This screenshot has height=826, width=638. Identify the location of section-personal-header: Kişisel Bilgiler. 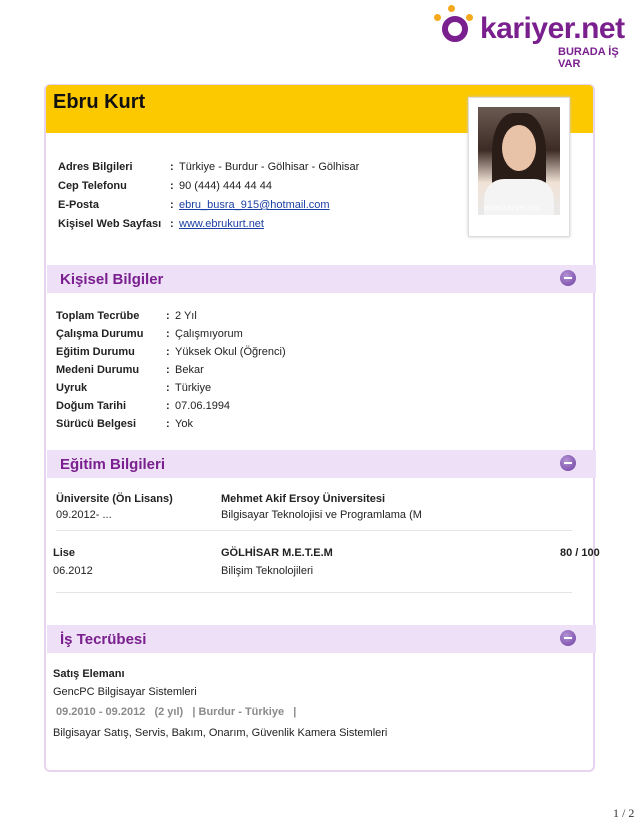
(321, 279).